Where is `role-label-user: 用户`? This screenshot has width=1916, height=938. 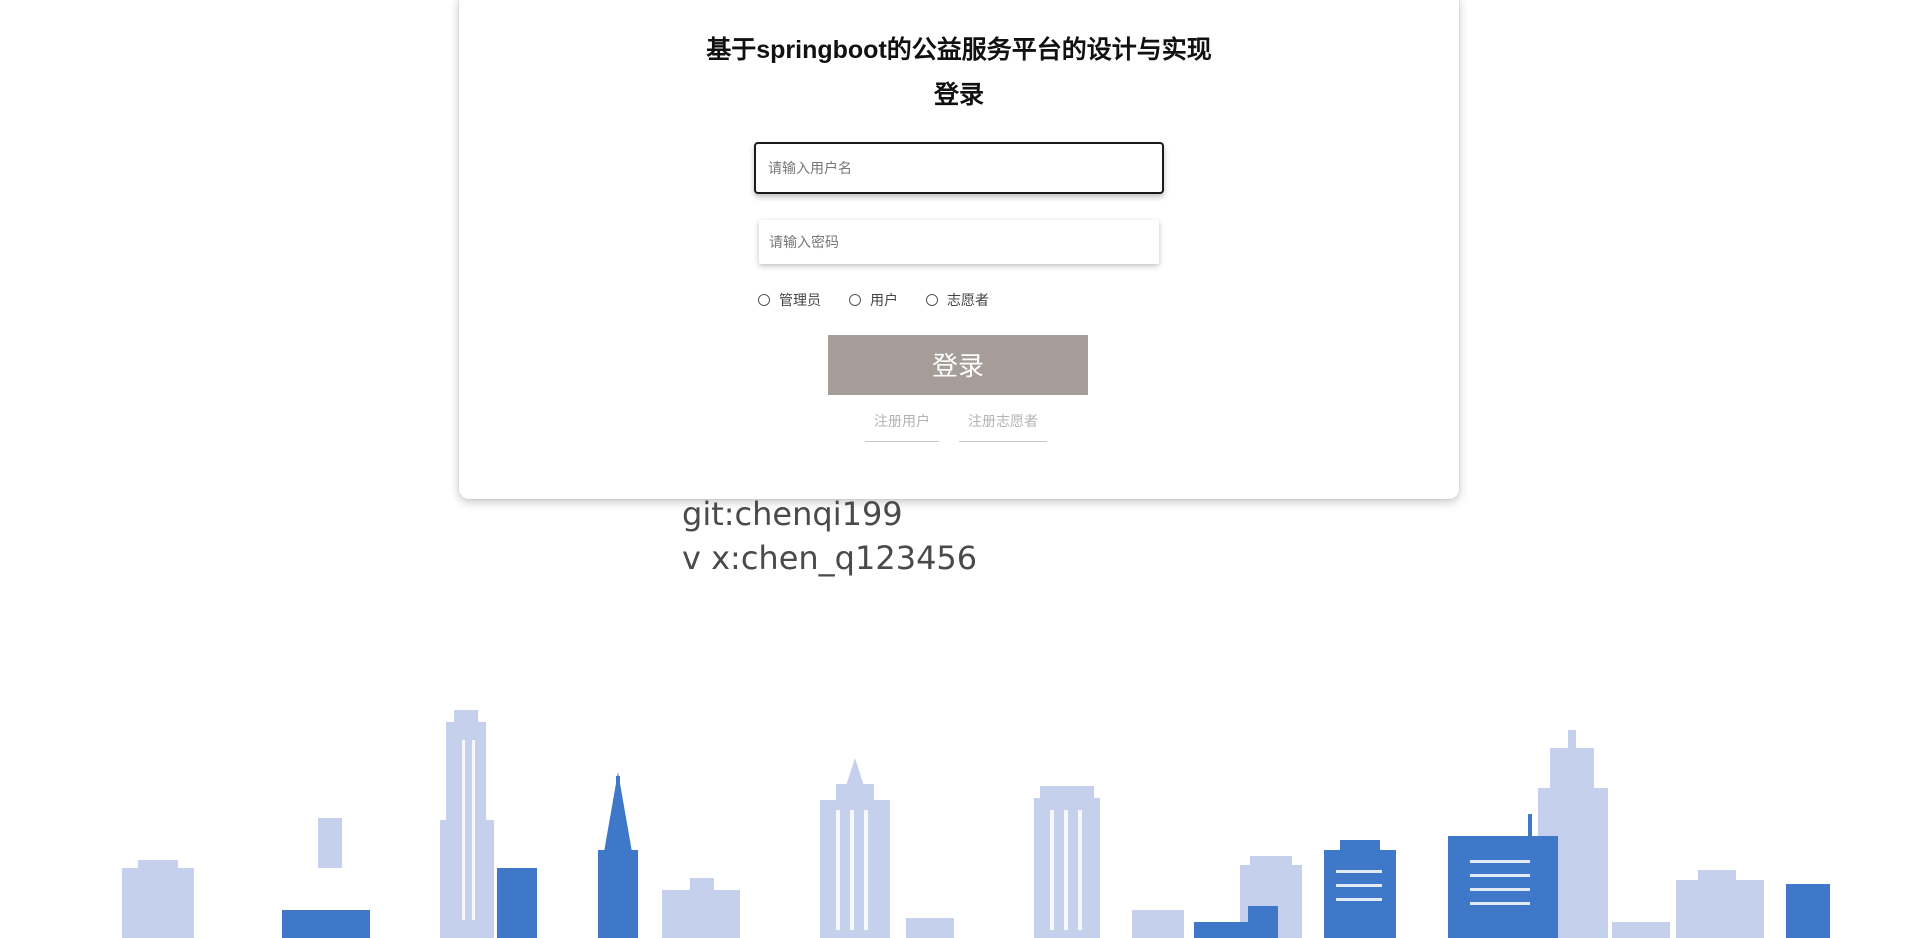 role-label-user: 用户 is located at coordinates (884, 300).